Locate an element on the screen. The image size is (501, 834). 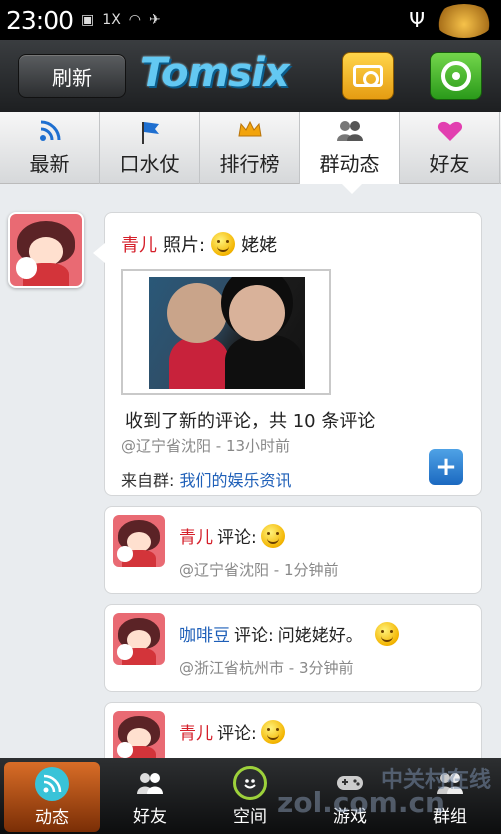
crown-icon is located at coordinates (250, 132).